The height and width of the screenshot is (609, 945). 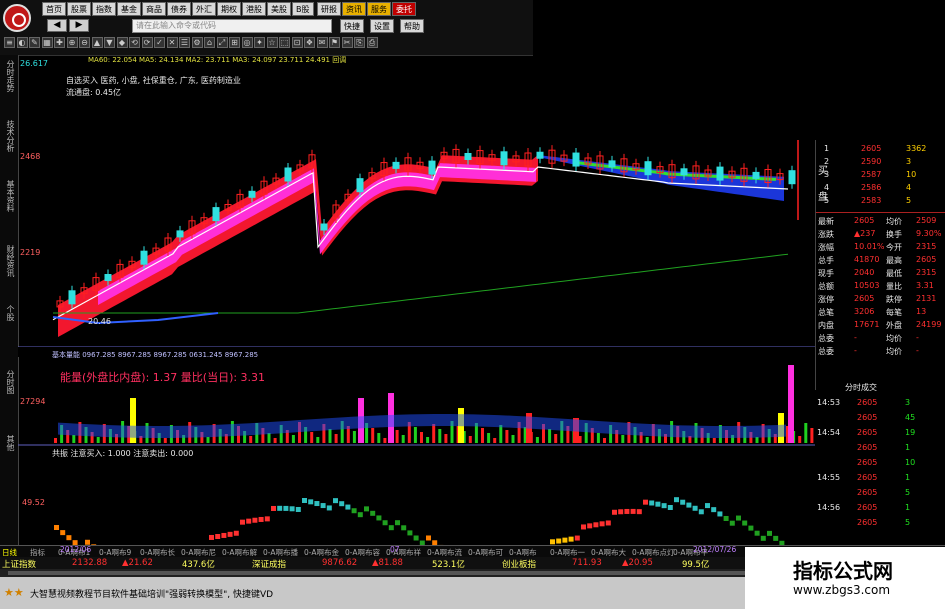 What do you see at coordinates (8, 313) in the screenshot?
I see `sidebar-tab-4: 个股` at bounding box center [8, 313].